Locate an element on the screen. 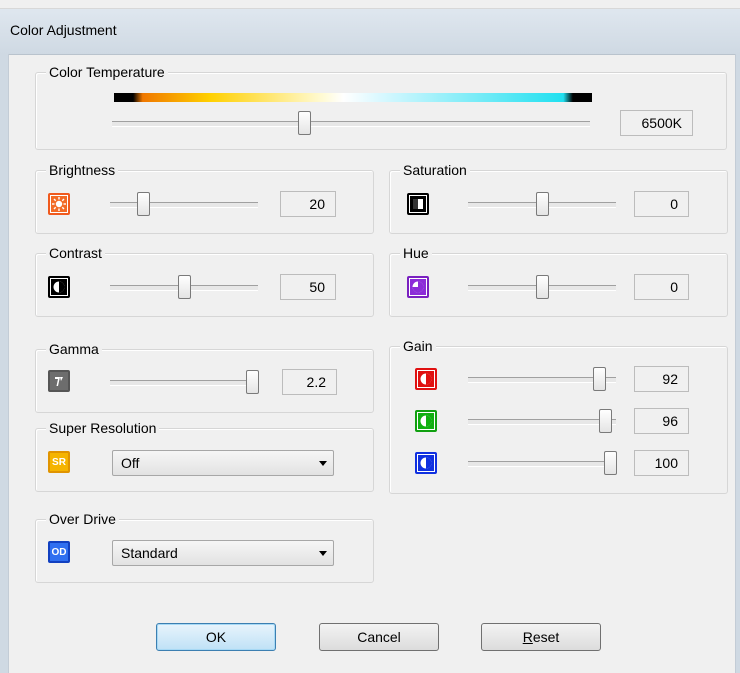  super-resolution-select: Off is located at coordinates (223, 463).